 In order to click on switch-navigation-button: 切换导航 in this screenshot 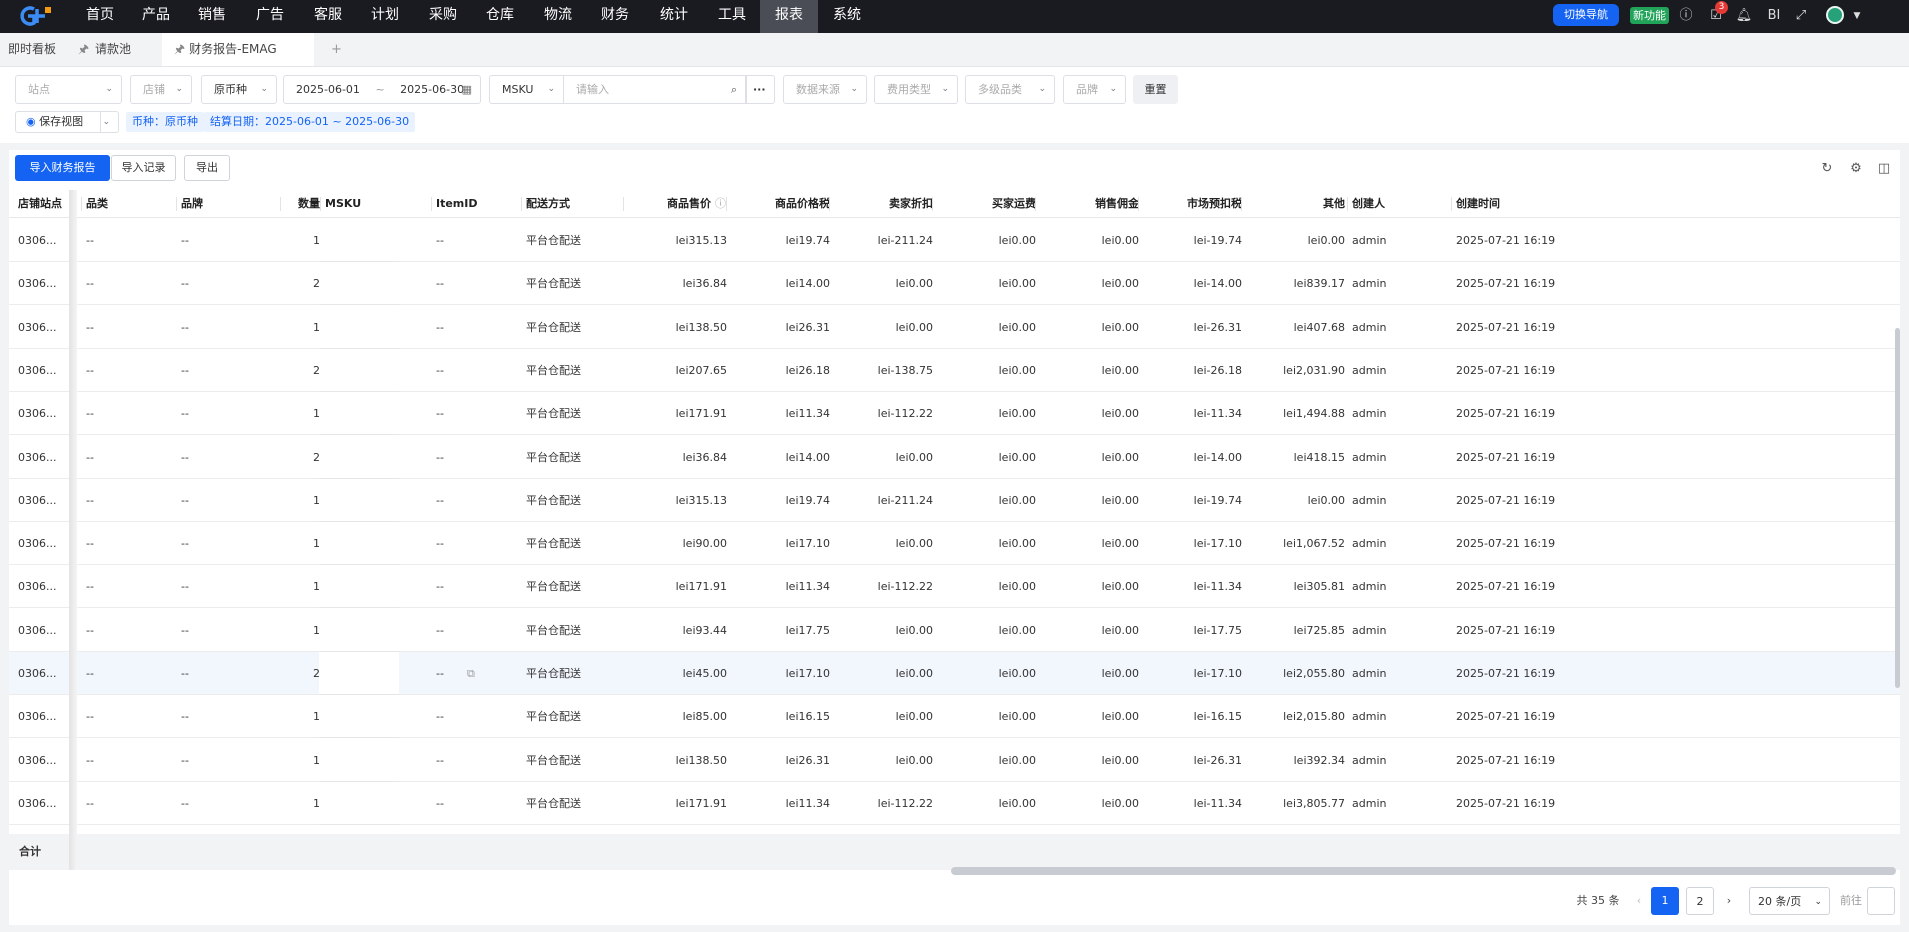, I will do `click(1586, 15)`.